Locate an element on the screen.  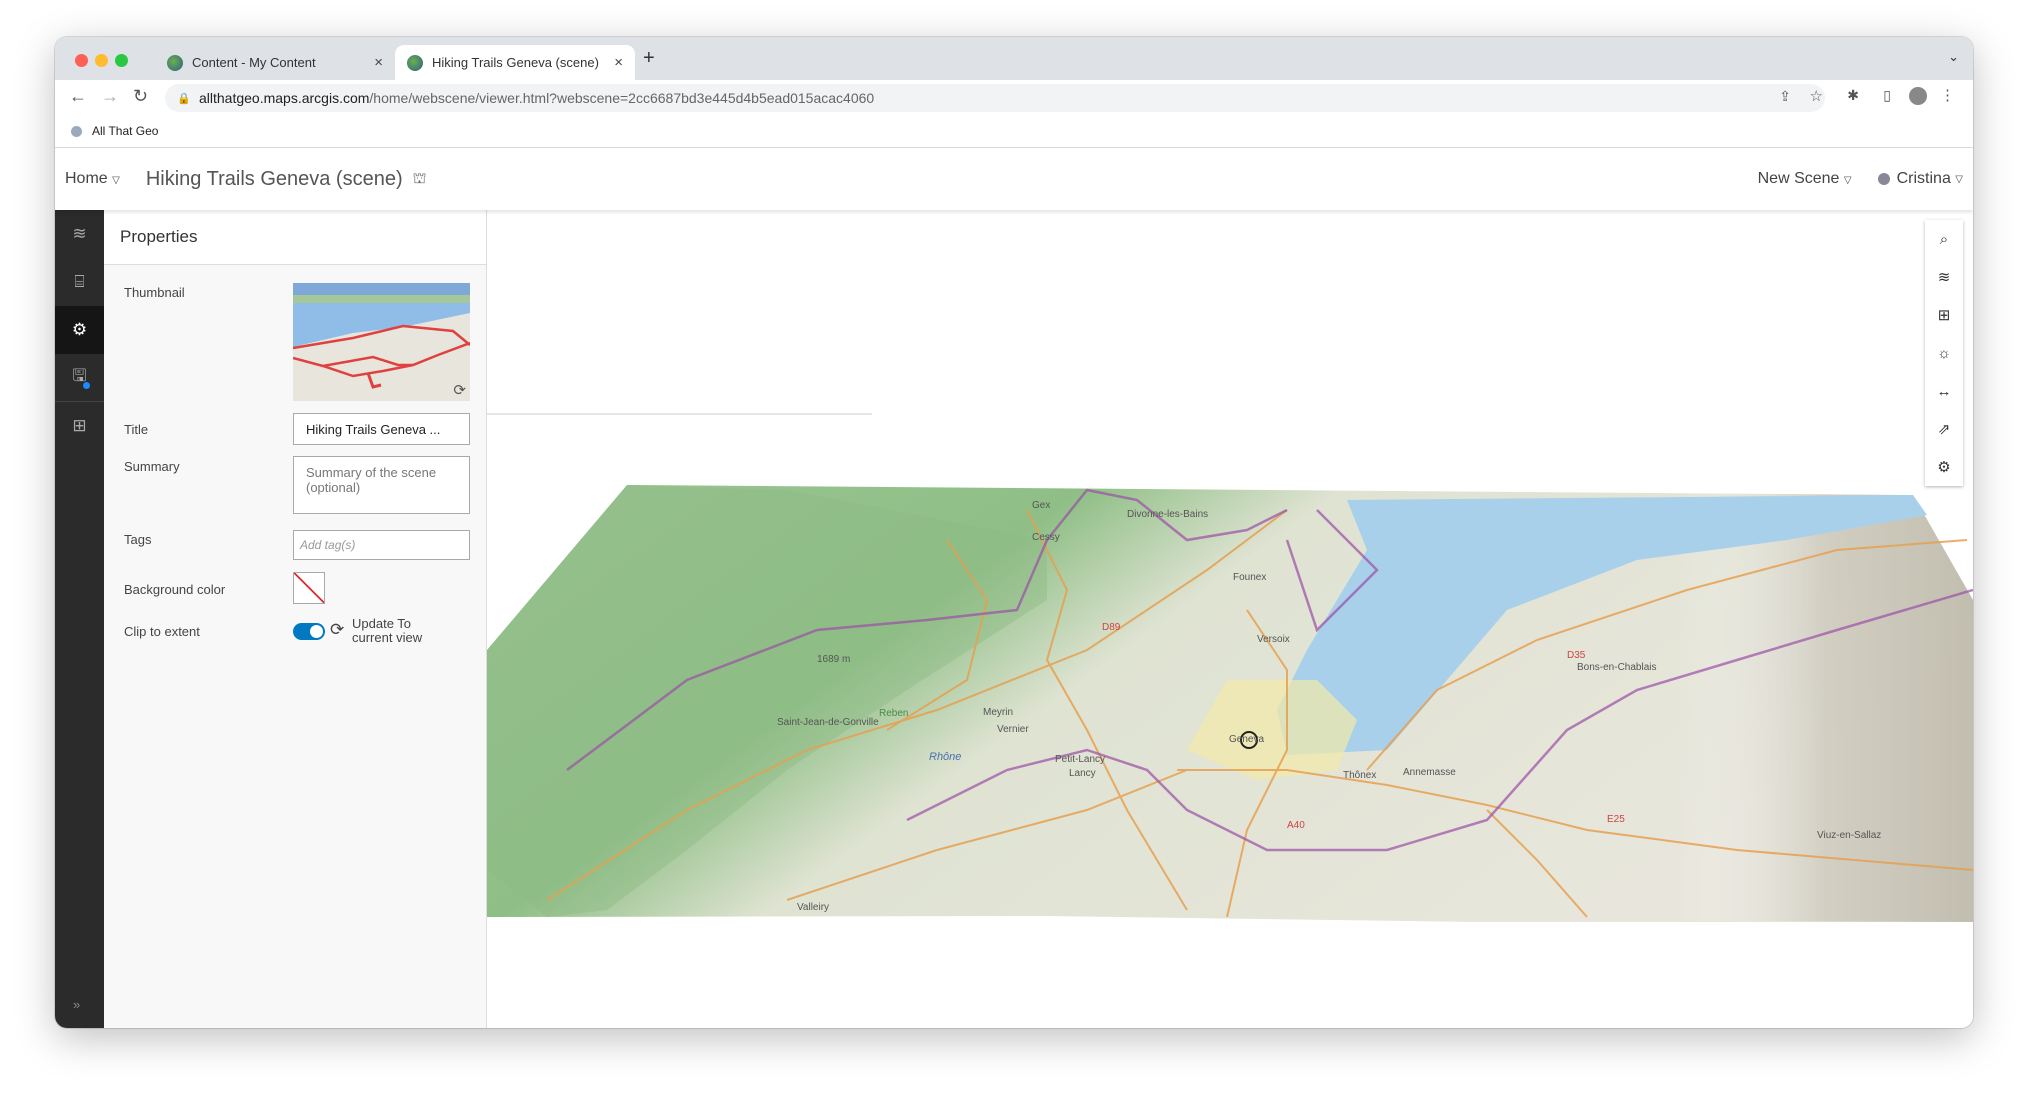
new-tab-button: + is located at coordinates (649, 58).